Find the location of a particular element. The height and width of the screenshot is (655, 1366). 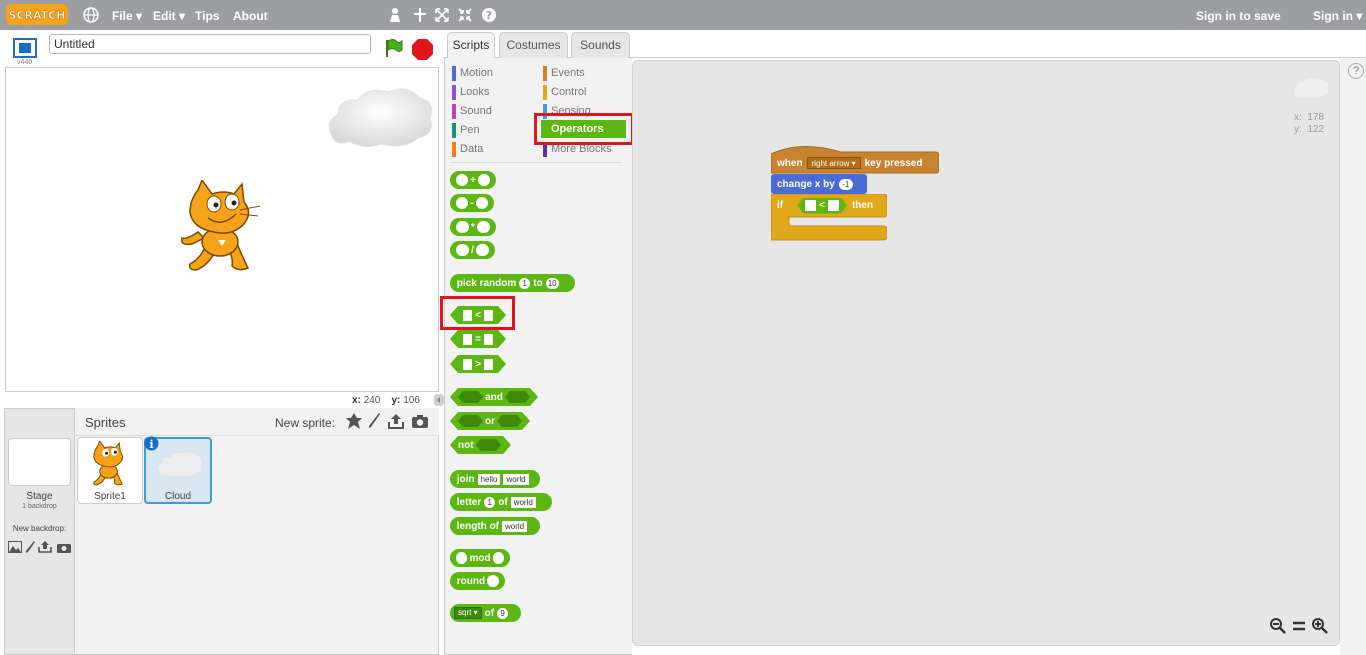

sprite-tile-sprite1: Sprite1 is located at coordinates (110, 470).